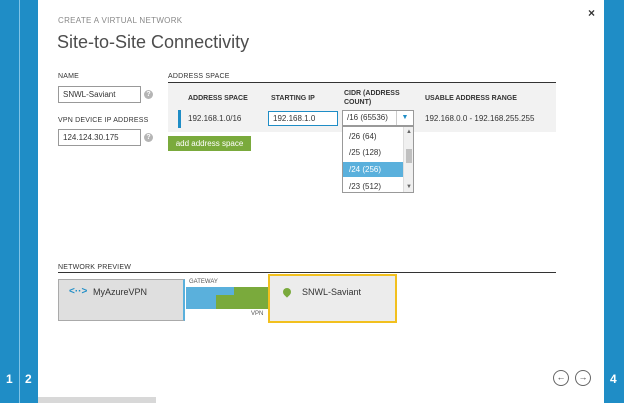  I want to click on azure-network-card: <··> MyAzureVPN, so click(121, 300).